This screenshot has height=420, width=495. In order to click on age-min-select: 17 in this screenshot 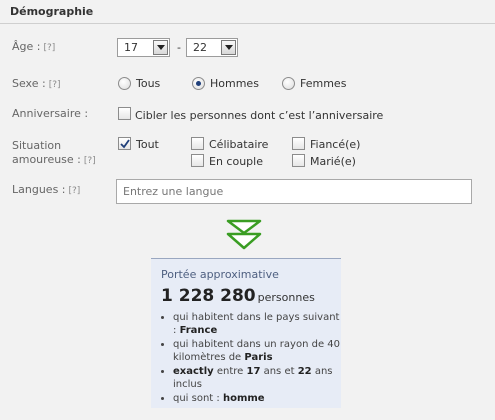, I will do `click(143, 47)`.